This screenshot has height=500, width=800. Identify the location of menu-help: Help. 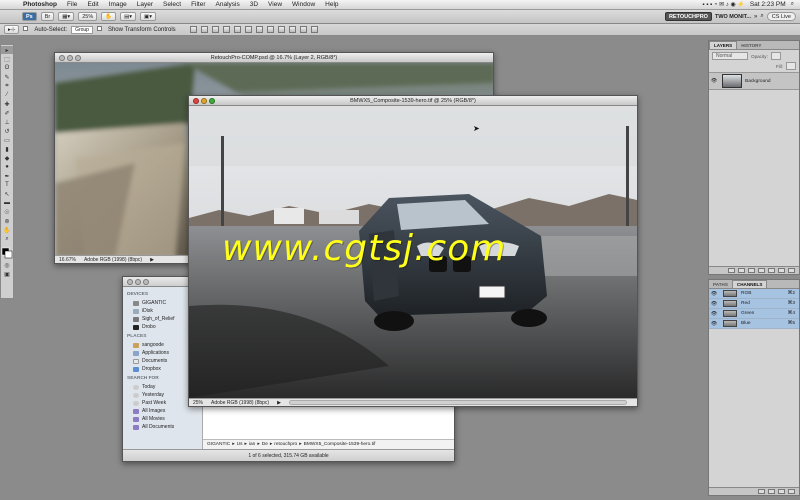
(331, 4).